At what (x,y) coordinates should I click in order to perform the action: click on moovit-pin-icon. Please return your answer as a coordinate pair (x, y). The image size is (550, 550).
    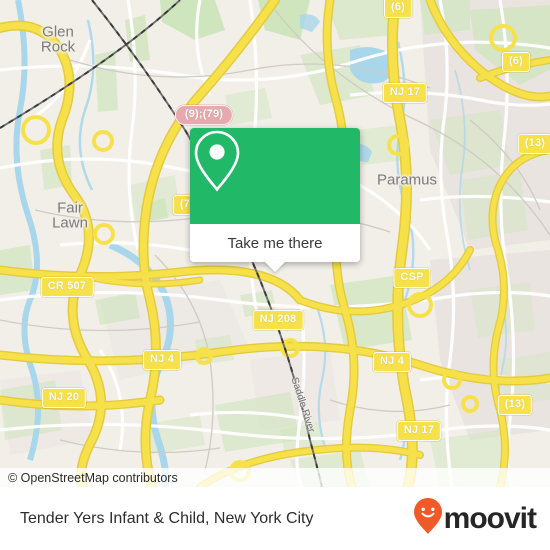
    Looking at the image, I should click on (428, 518).